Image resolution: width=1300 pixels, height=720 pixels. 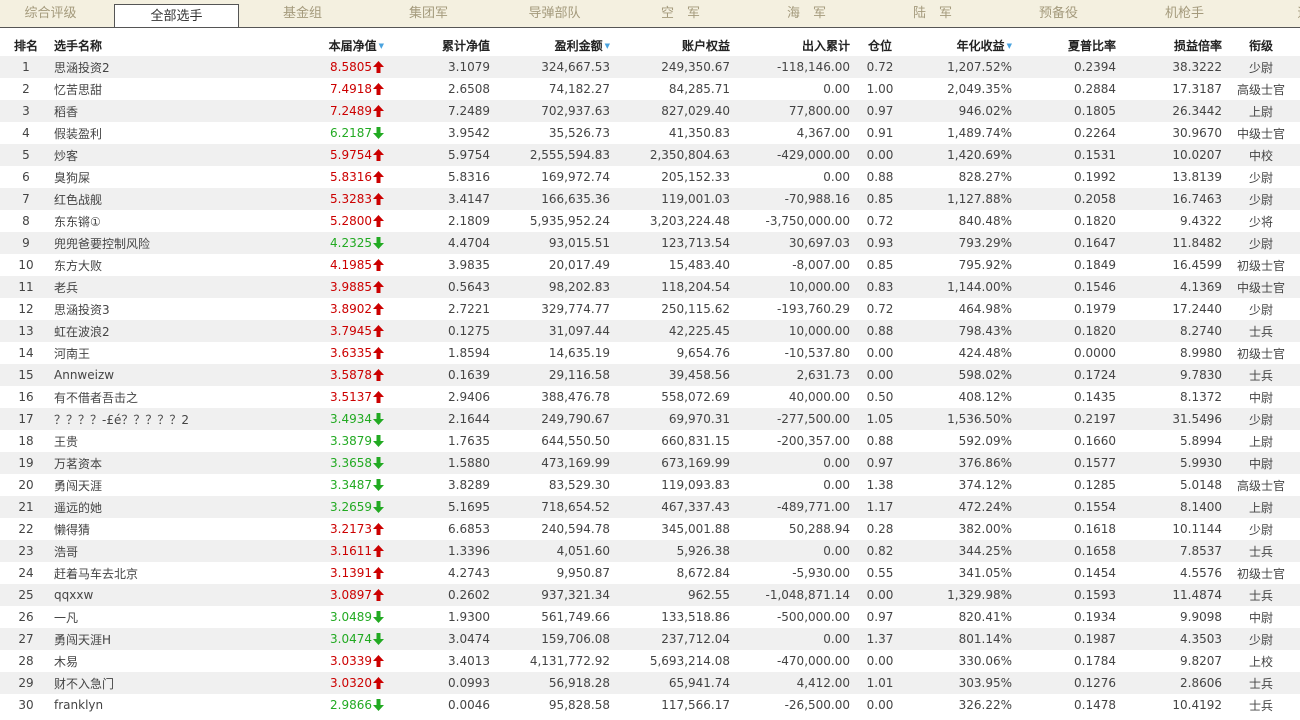 I want to click on cell-name: 臭狗屎, so click(x=158, y=177).